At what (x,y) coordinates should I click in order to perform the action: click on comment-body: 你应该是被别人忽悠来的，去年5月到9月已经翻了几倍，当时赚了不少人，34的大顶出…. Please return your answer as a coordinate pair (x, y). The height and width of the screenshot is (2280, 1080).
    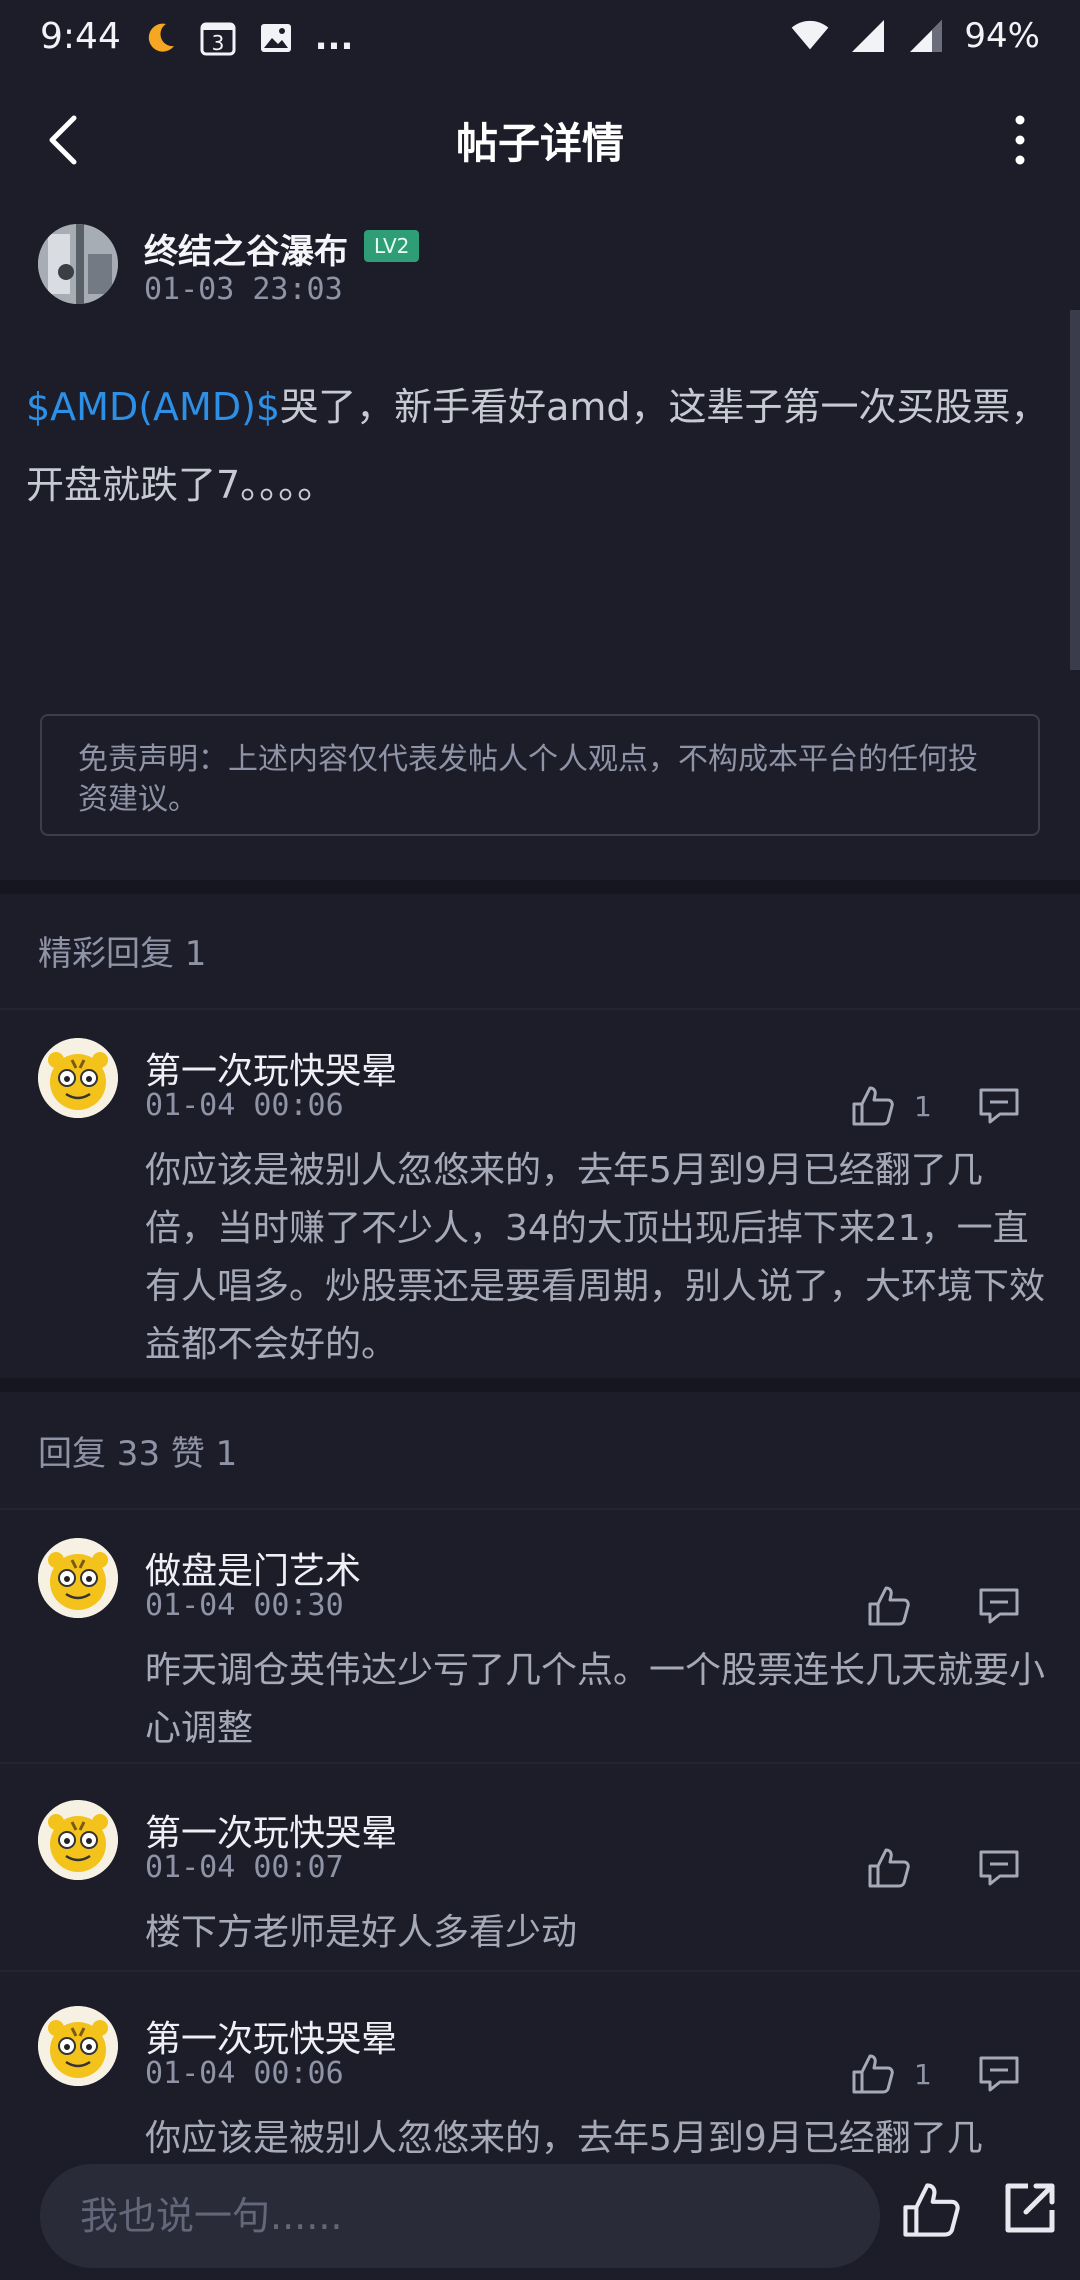
    Looking at the image, I should click on (595, 1257).